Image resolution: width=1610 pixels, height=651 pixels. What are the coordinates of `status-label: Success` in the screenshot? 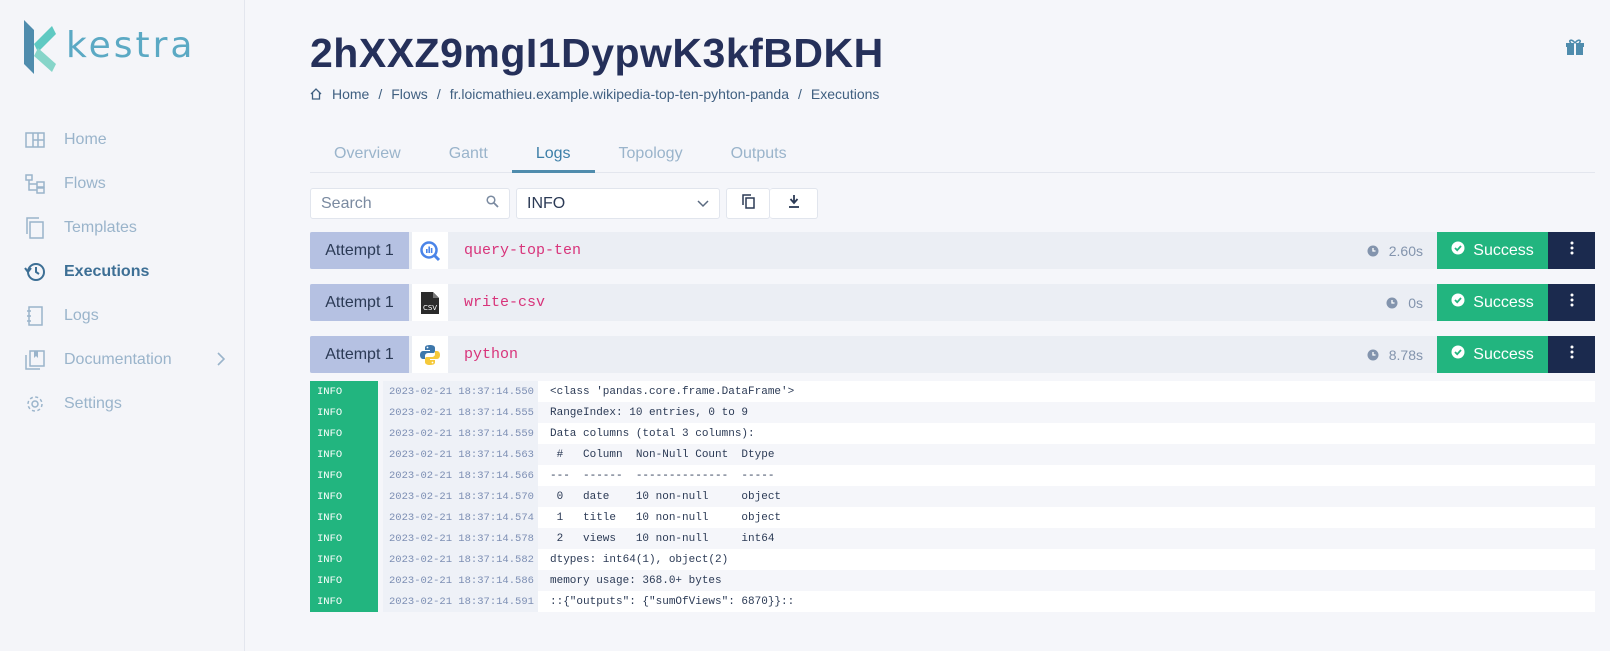 It's located at (1503, 250).